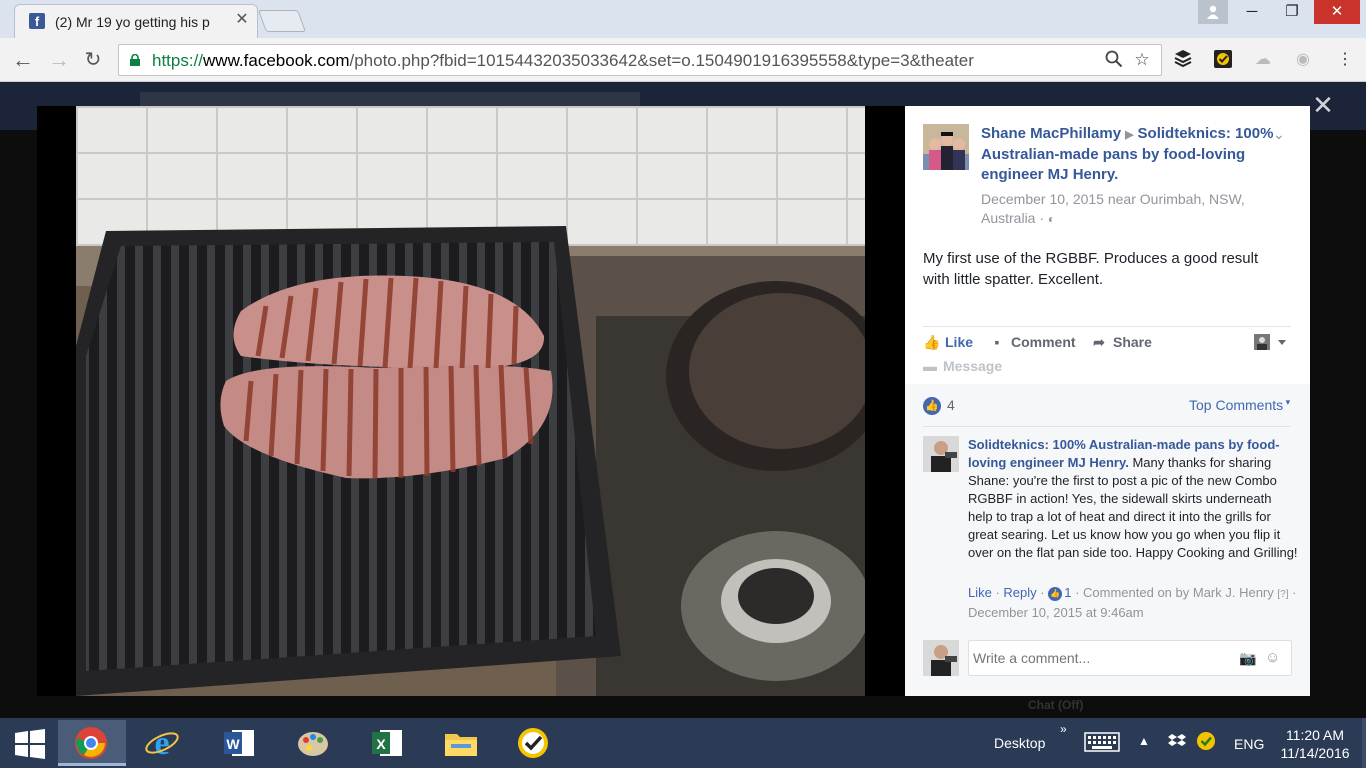 The width and height of the screenshot is (1366, 768). What do you see at coordinates (233, 744) in the screenshot?
I see `svg-text: W` at bounding box center [233, 744].